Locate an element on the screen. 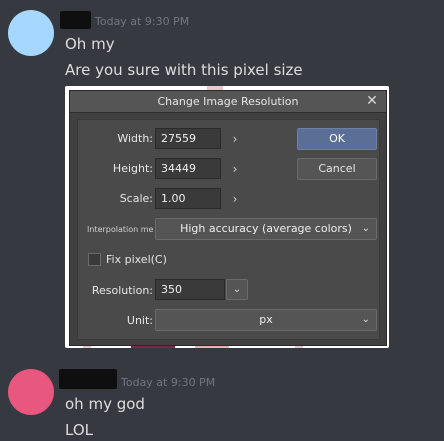  width-label: Width: is located at coordinates (135, 138).